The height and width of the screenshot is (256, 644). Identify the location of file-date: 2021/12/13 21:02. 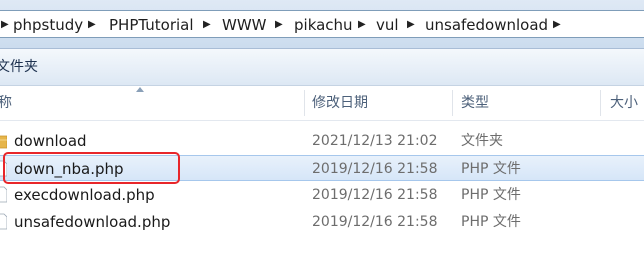
(375, 141).